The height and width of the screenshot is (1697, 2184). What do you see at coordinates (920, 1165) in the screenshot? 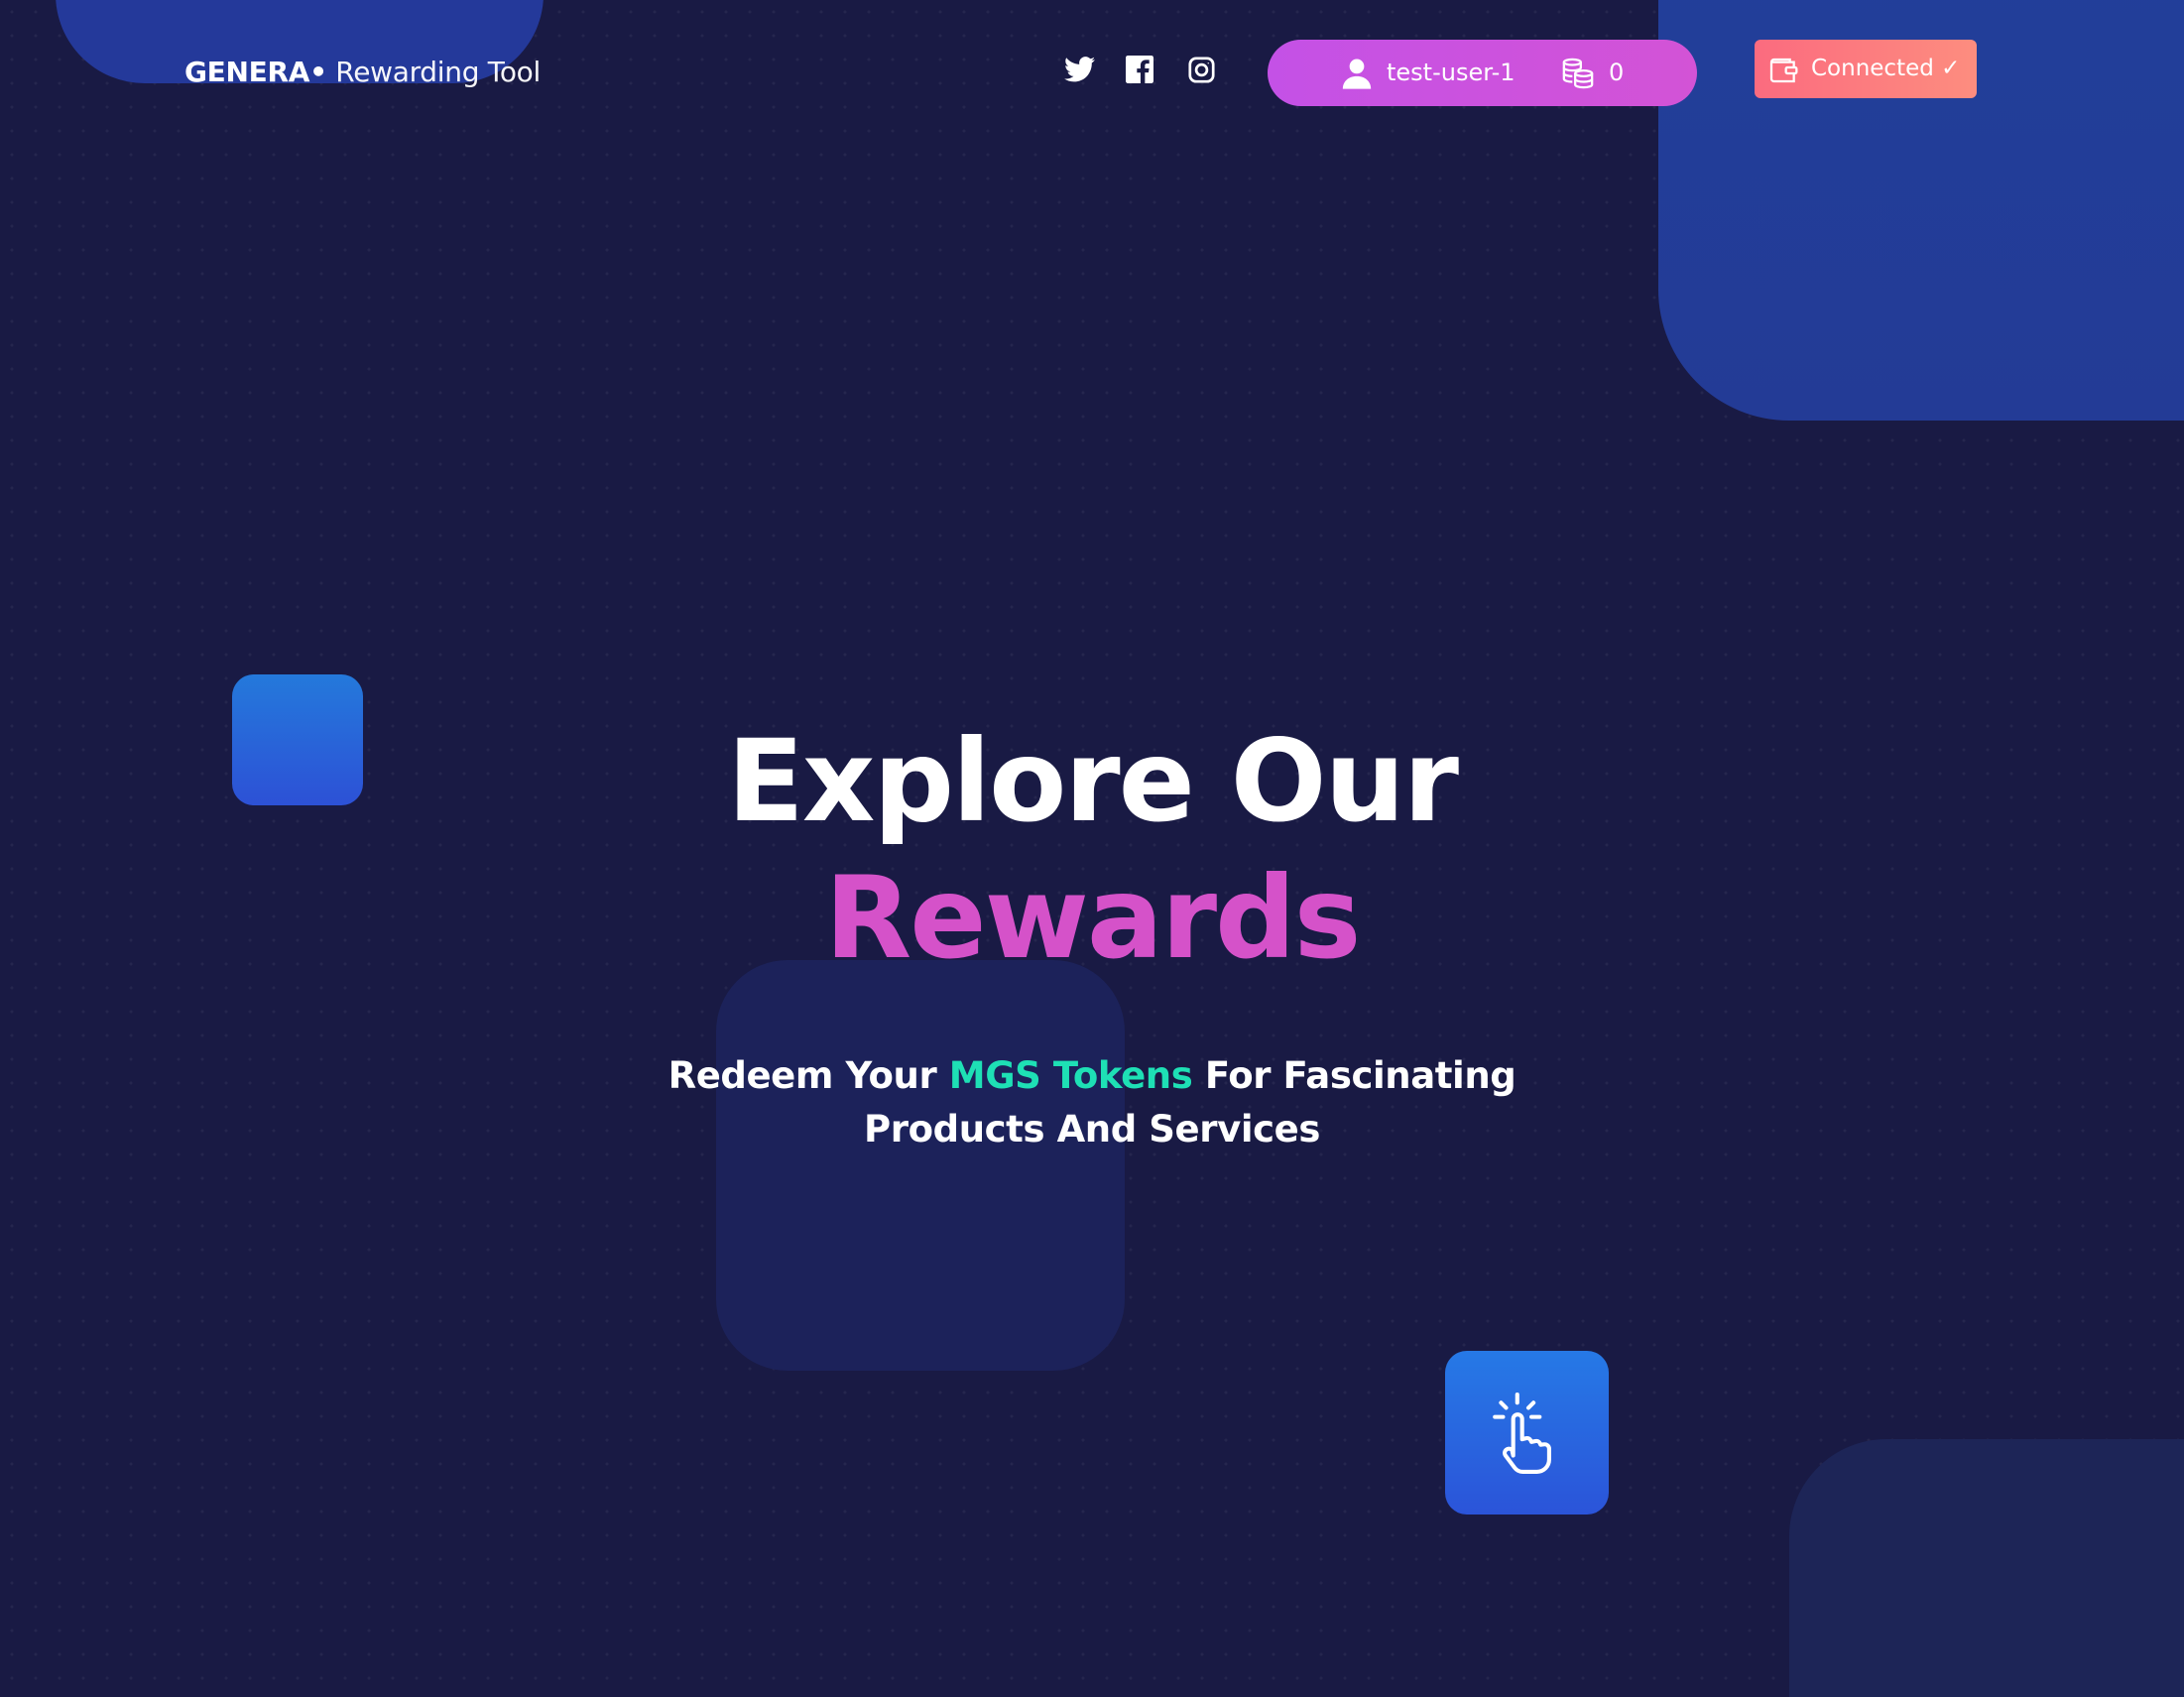
I see `decor-shape-center` at bounding box center [920, 1165].